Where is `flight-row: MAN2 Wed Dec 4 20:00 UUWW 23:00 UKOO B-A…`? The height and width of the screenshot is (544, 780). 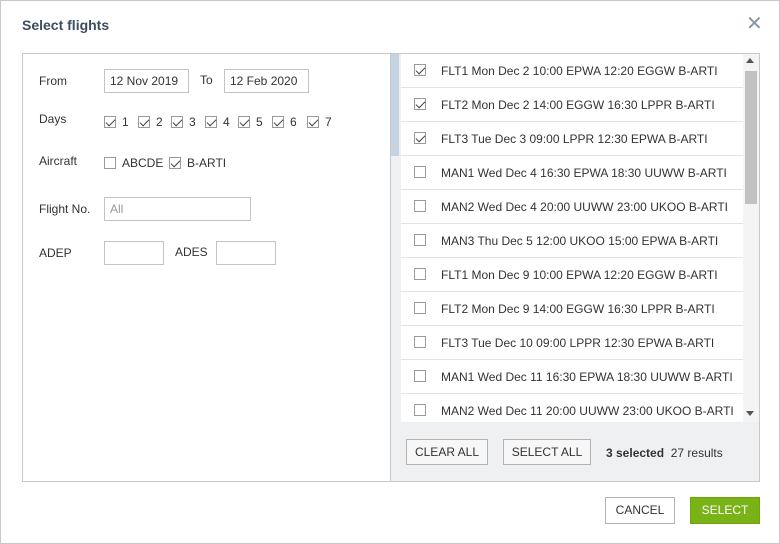
flight-row: MAN2 Wed Dec 4 20:00 UUWW 23:00 UKOO B-A… is located at coordinates (572, 207).